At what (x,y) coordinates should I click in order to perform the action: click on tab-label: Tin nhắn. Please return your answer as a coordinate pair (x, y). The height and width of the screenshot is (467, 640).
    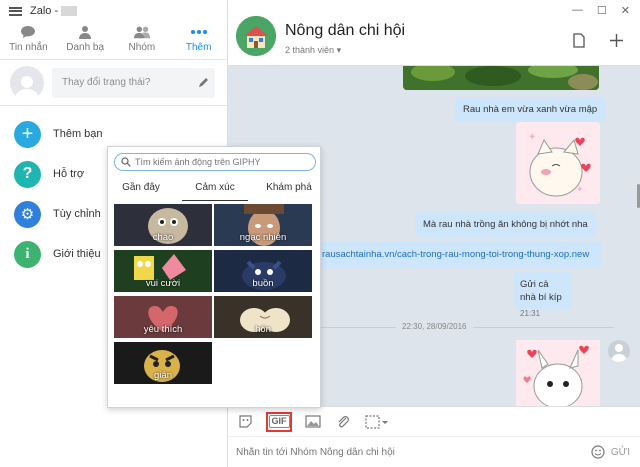
    Looking at the image, I should click on (28, 47).